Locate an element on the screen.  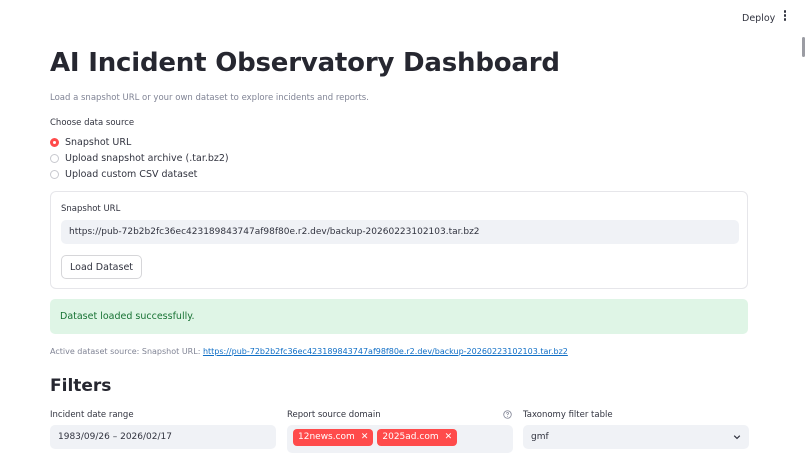
filters-heading: Filters is located at coordinates (81, 386).